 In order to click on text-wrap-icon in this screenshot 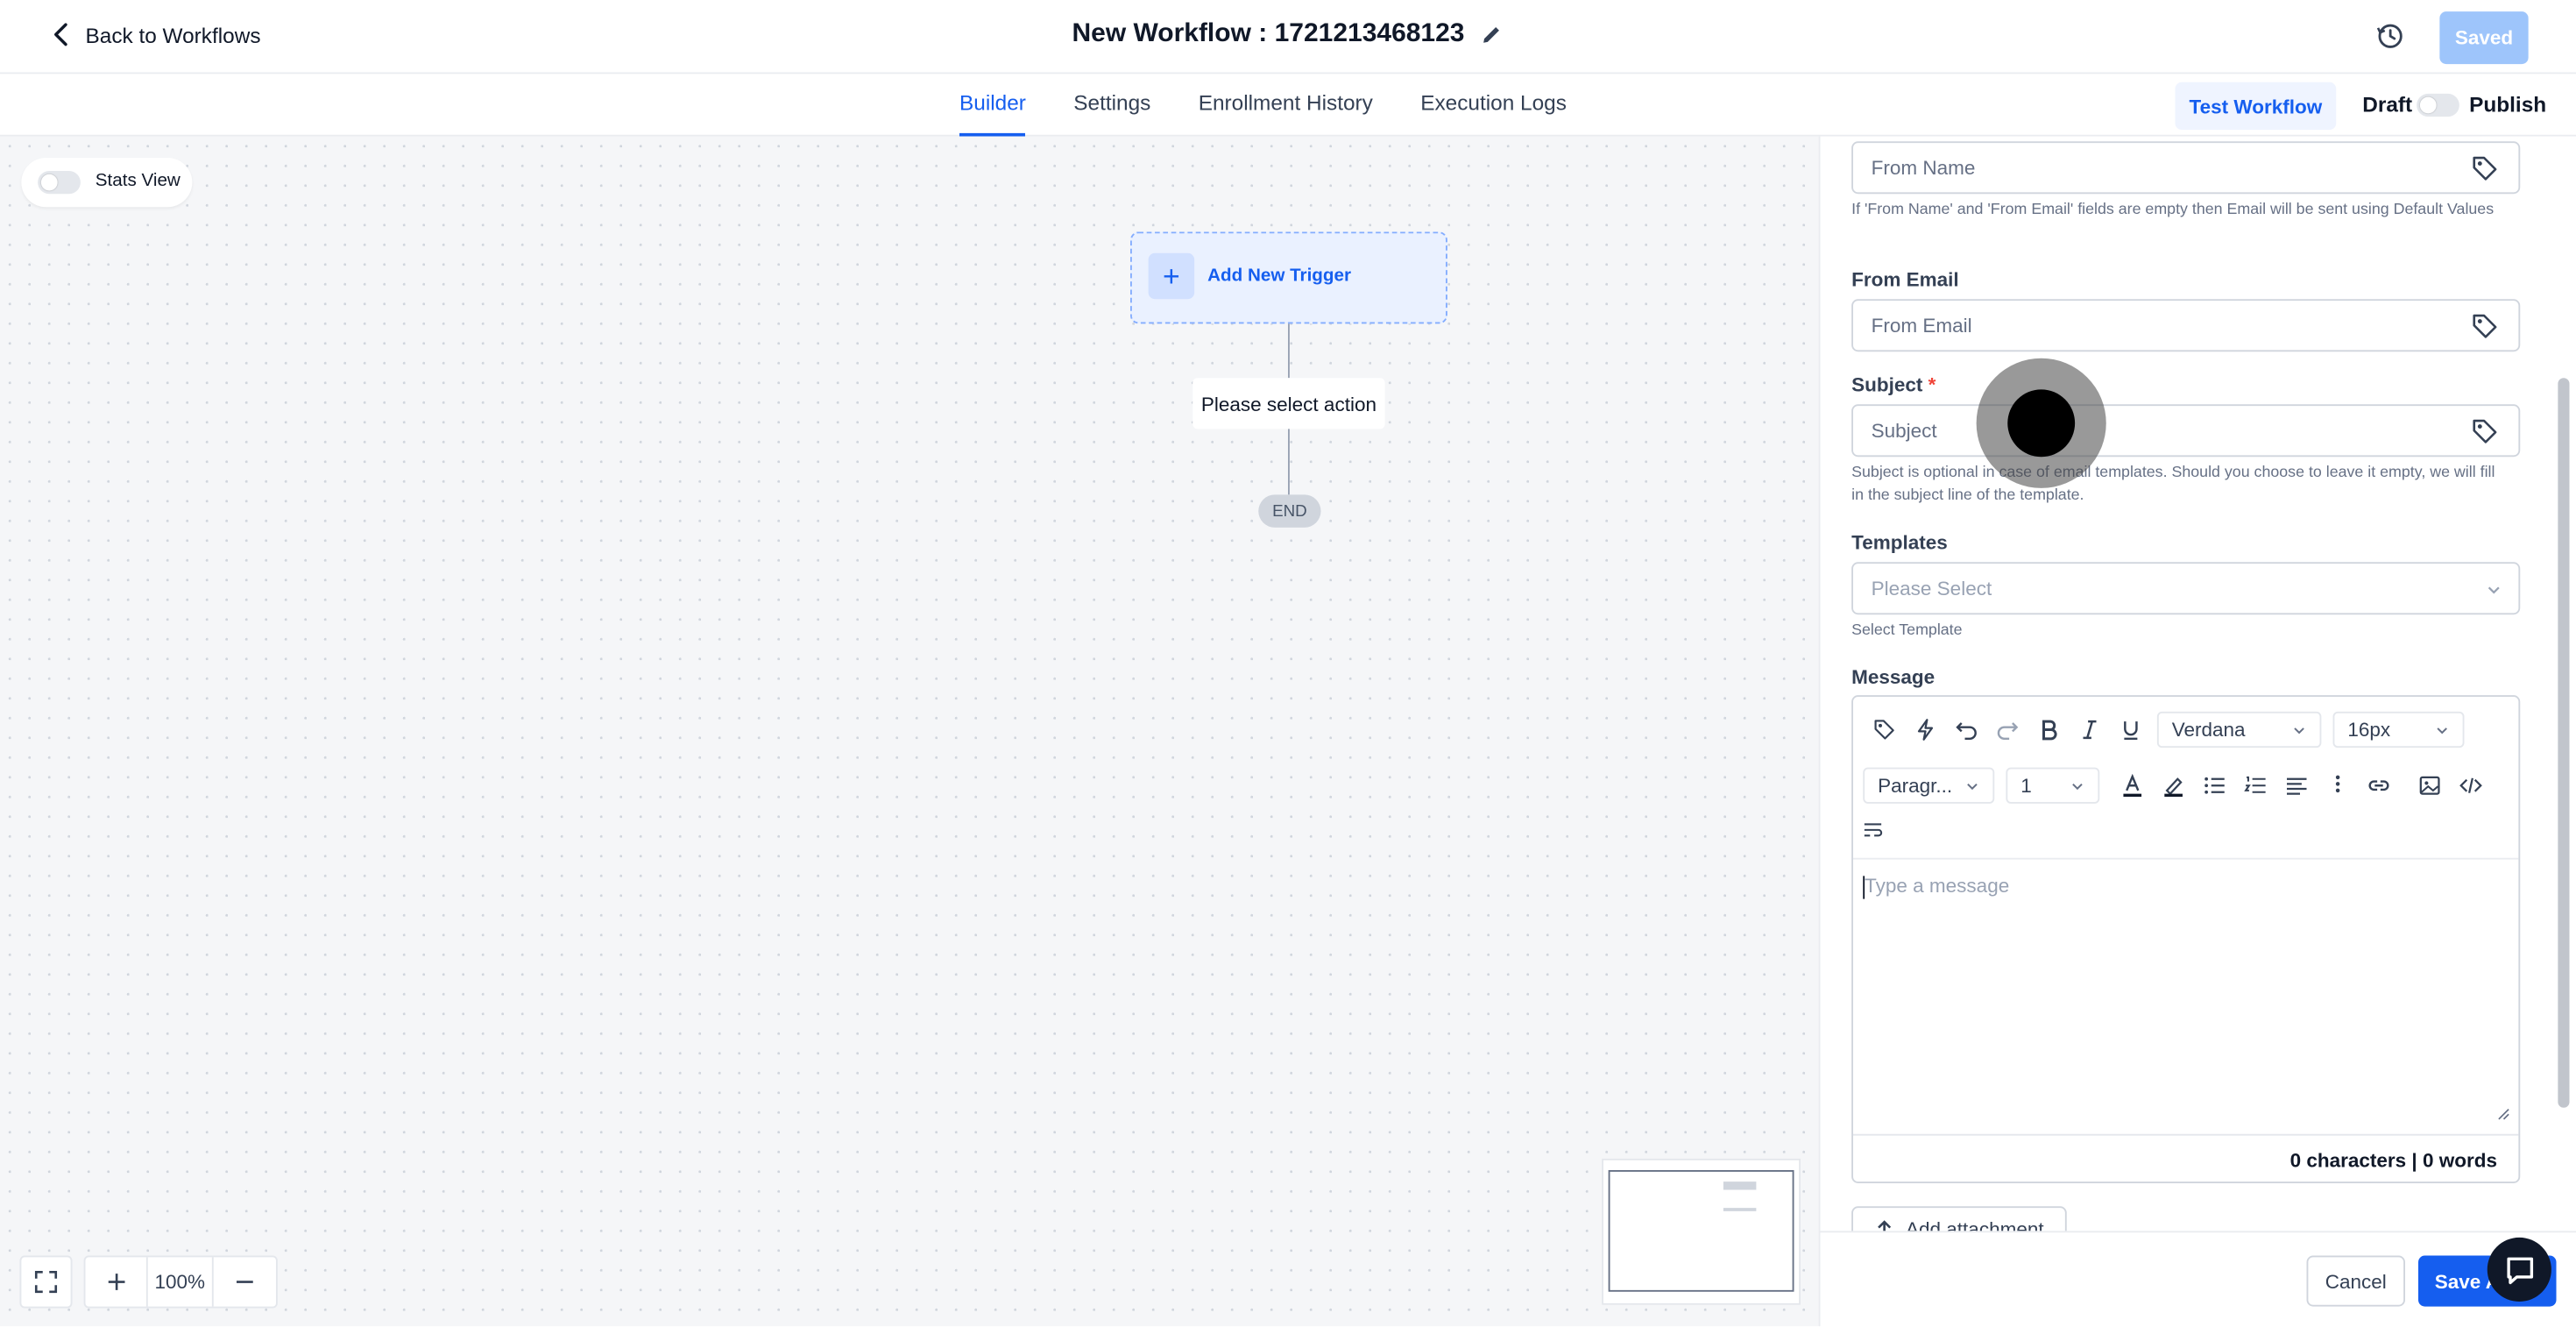, I will do `click(1873, 830)`.